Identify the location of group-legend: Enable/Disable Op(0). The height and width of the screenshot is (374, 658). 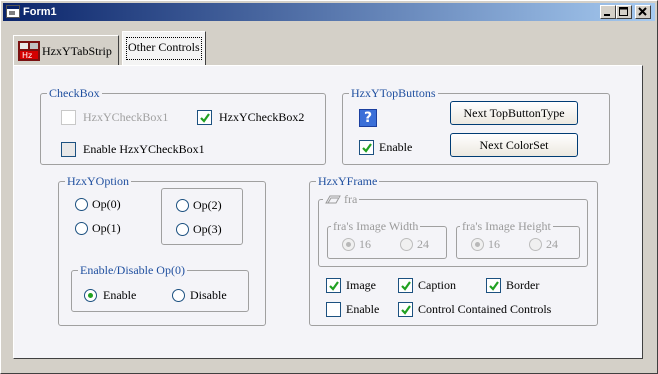
(132, 270).